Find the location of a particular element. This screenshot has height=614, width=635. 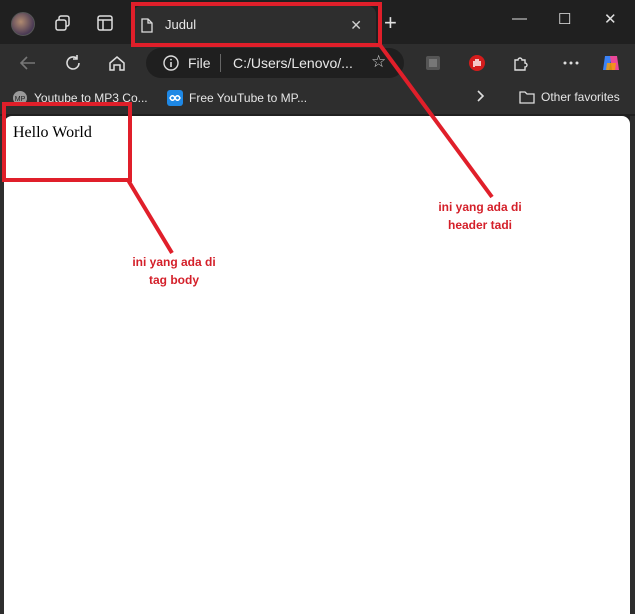

infinity-icon is located at coordinates (175, 98).